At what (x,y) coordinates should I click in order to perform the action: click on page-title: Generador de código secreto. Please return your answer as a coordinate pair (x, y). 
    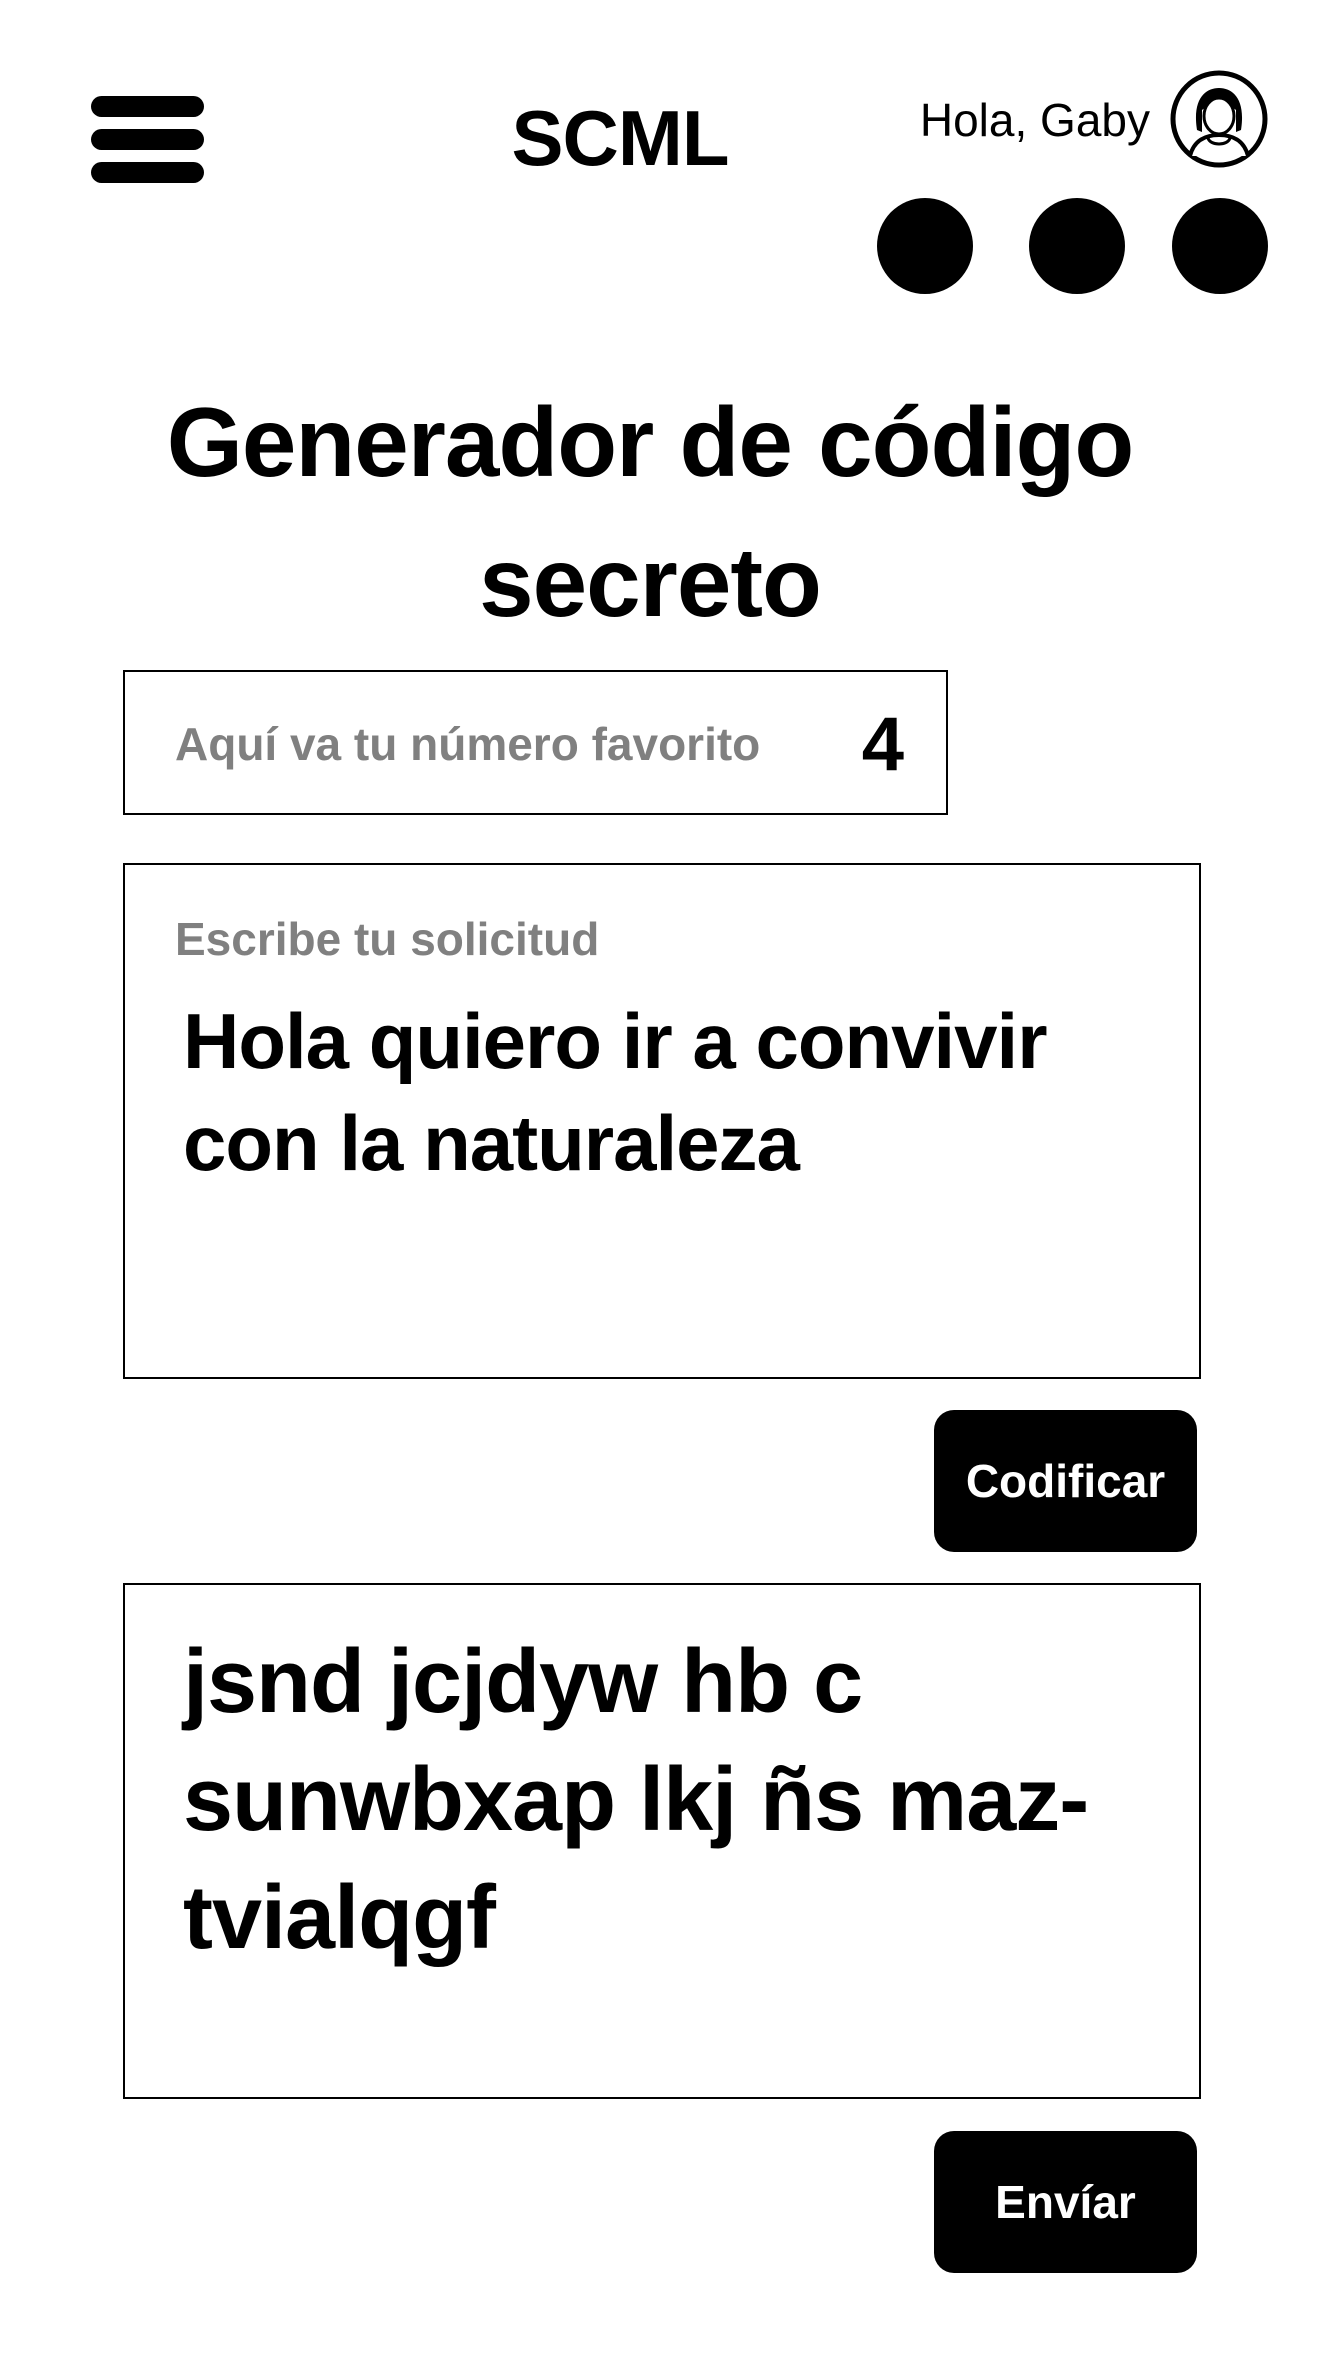
    Looking at the image, I should click on (650, 512).